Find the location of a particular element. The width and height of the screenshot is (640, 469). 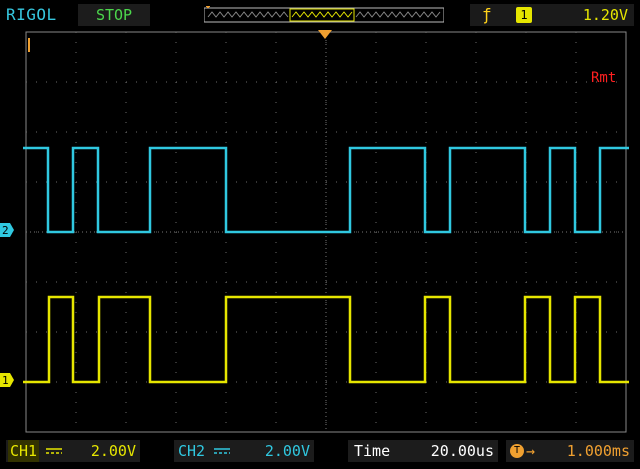

arrow-right-icon: → is located at coordinates (531, 451).